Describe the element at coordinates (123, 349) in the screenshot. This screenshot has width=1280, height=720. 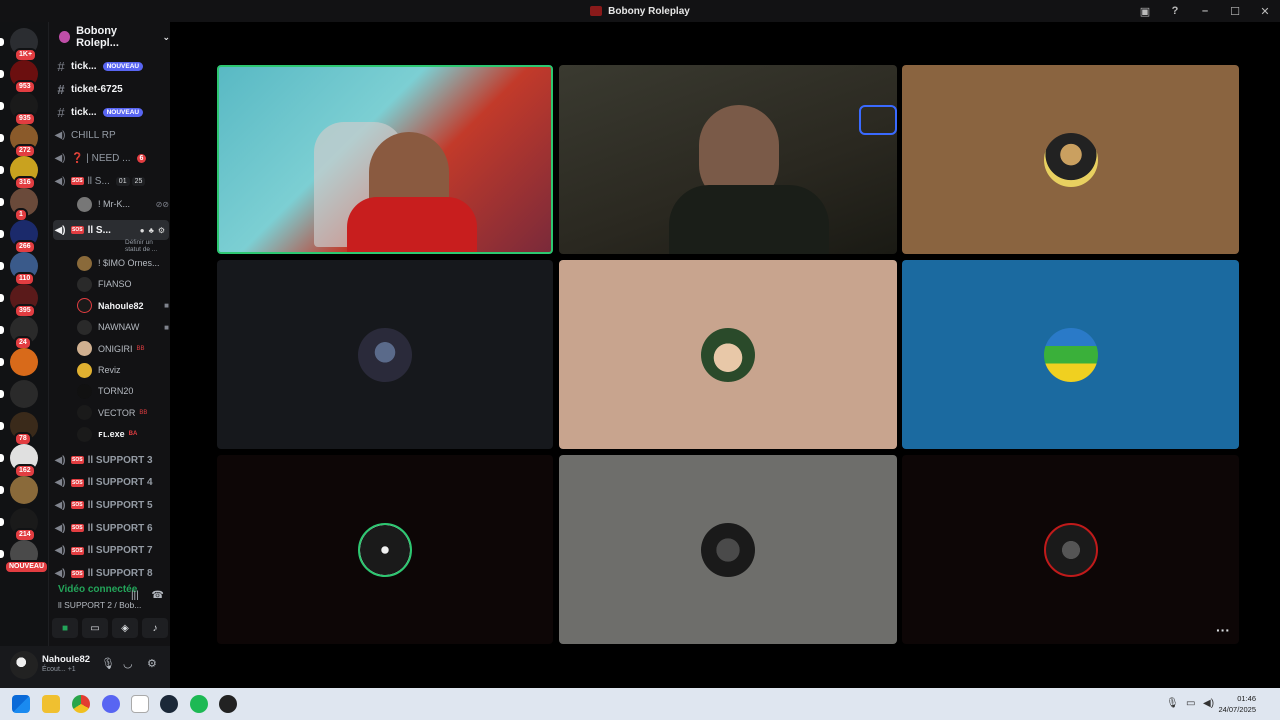
I see `voice-member: ONIGIRI BB` at that location.